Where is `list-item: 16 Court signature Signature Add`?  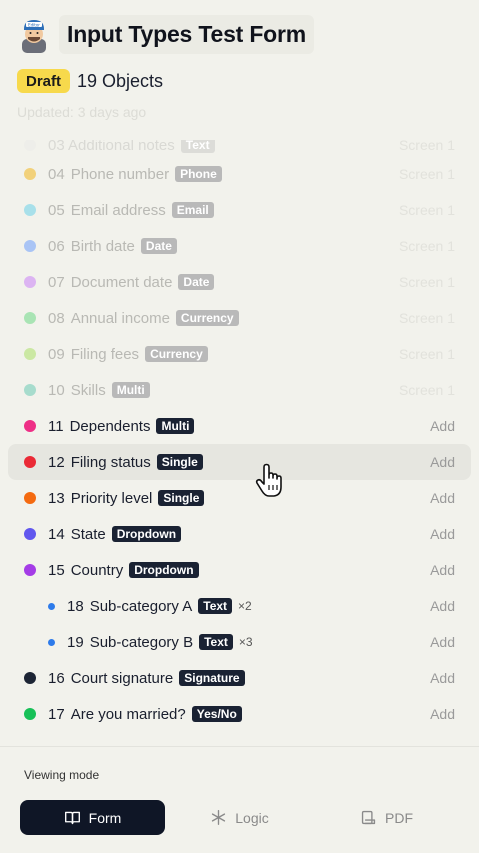 list-item: 16 Court signature Signature Add is located at coordinates (239, 678).